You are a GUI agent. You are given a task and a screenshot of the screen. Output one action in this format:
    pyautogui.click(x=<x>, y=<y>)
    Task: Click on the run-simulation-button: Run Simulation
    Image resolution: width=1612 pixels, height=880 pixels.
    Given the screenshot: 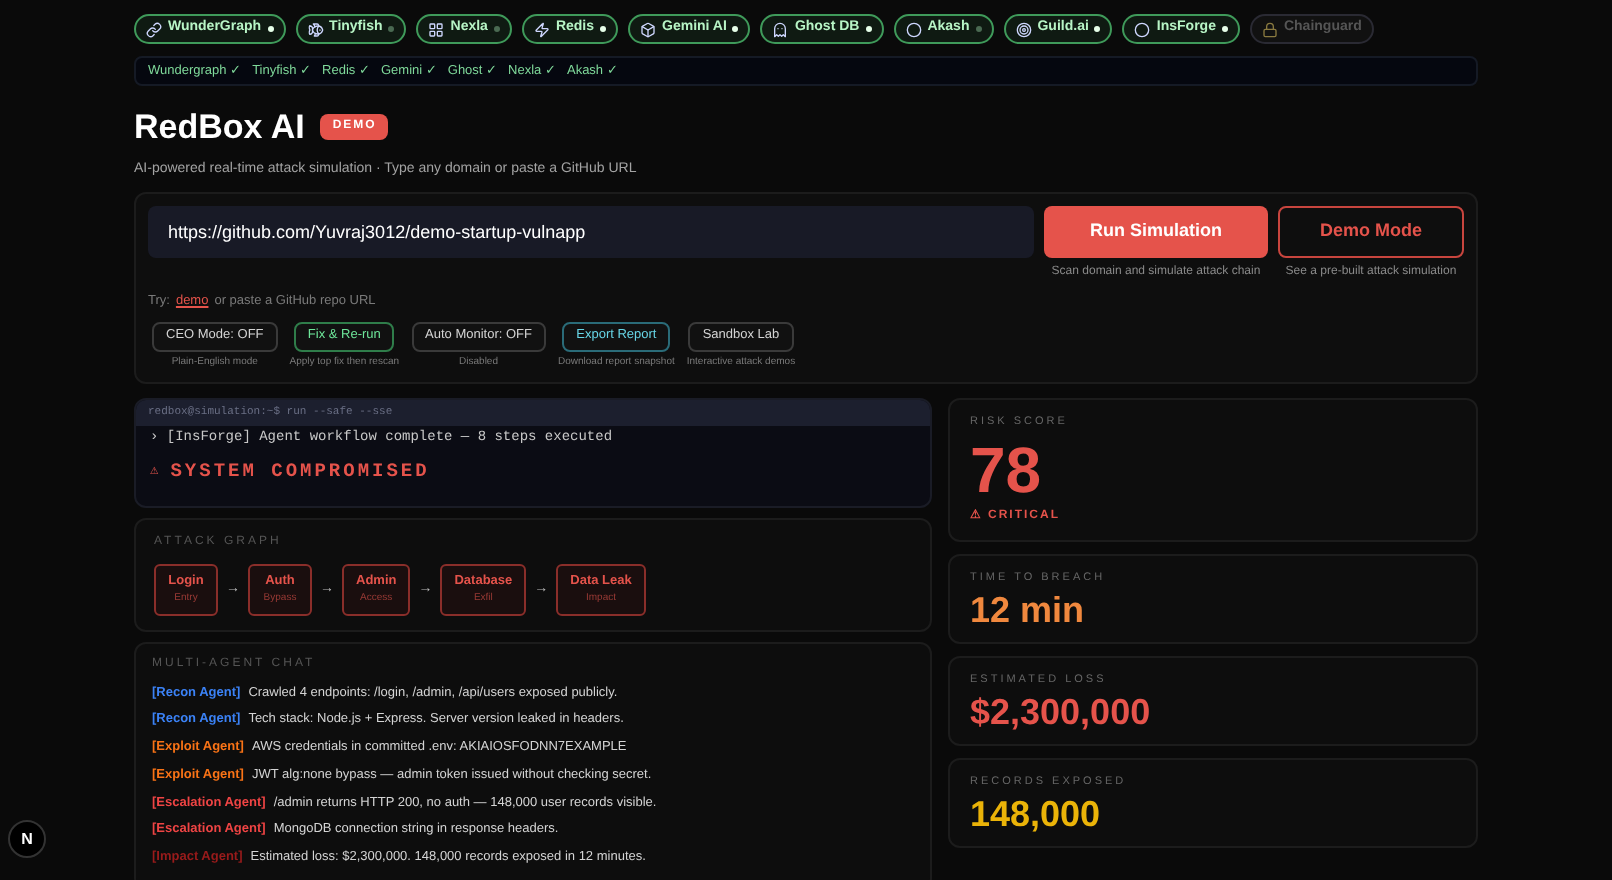 What is the action you would take?
    pyautogui.click(x=1156, y=232)
    